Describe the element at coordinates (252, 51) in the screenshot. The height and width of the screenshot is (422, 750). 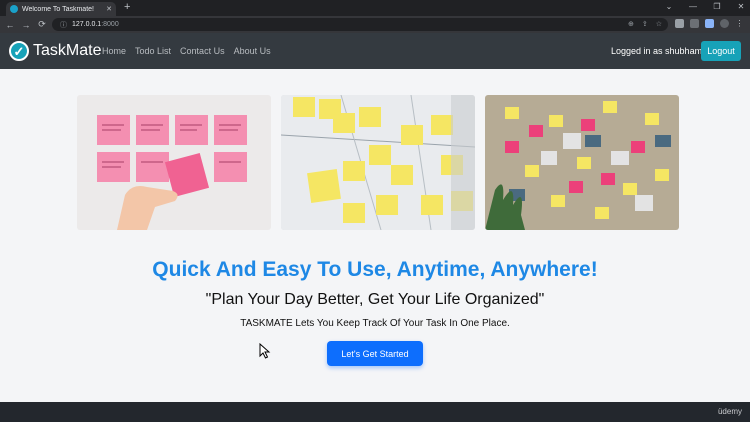
I see `nav-link-about-us: About Us` at that location.